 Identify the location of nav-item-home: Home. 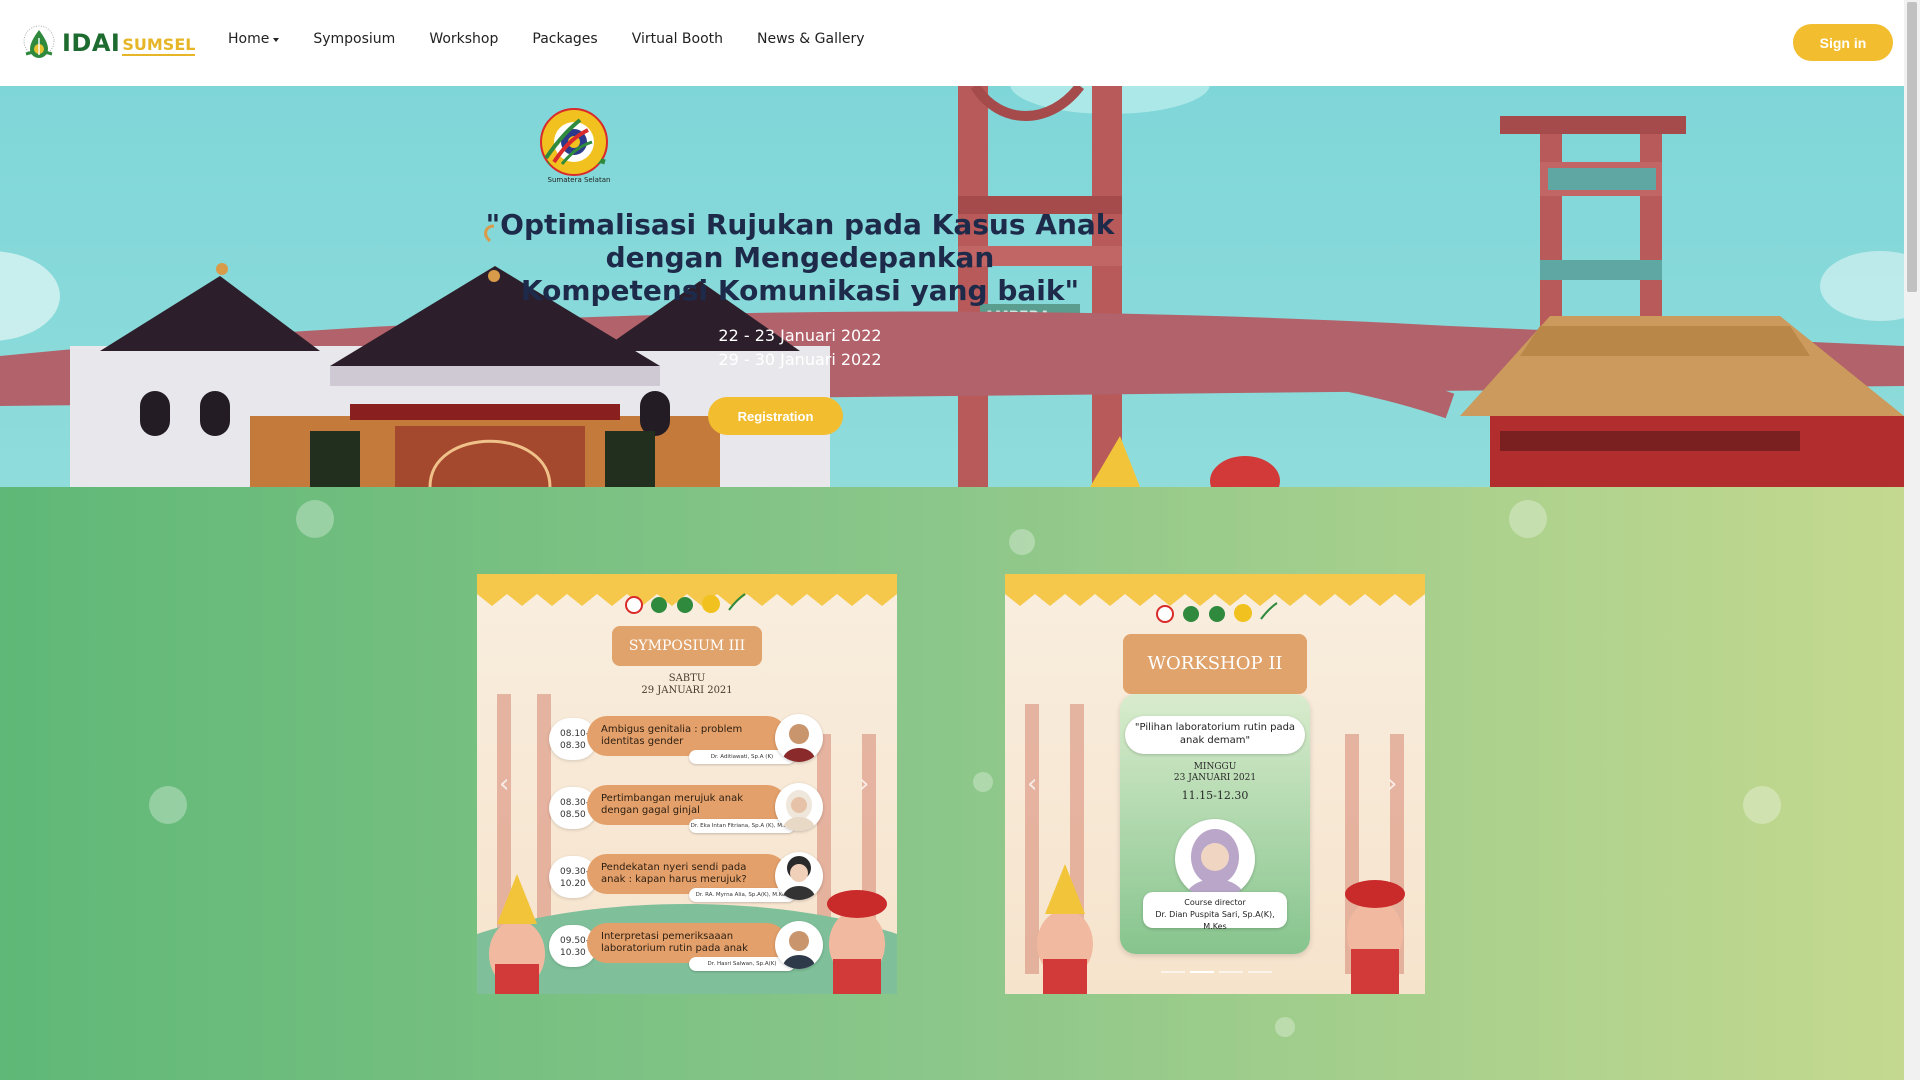
(254, 39).